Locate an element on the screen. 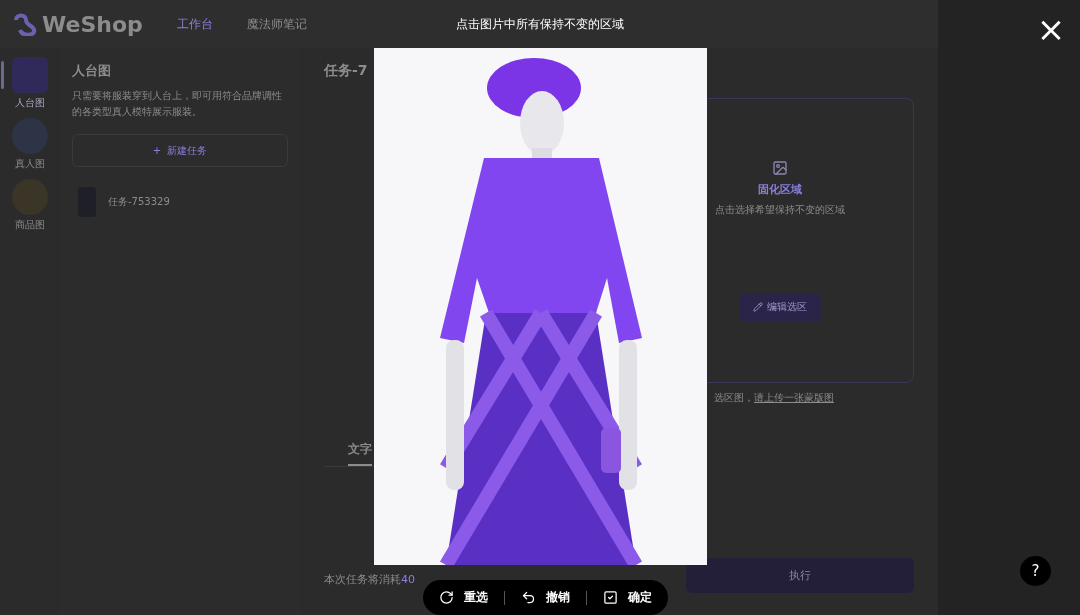 The height and width of the screenshot is (615, 1080). edit-selection-button: 编辑选区 is located at coordinates (780, 307).